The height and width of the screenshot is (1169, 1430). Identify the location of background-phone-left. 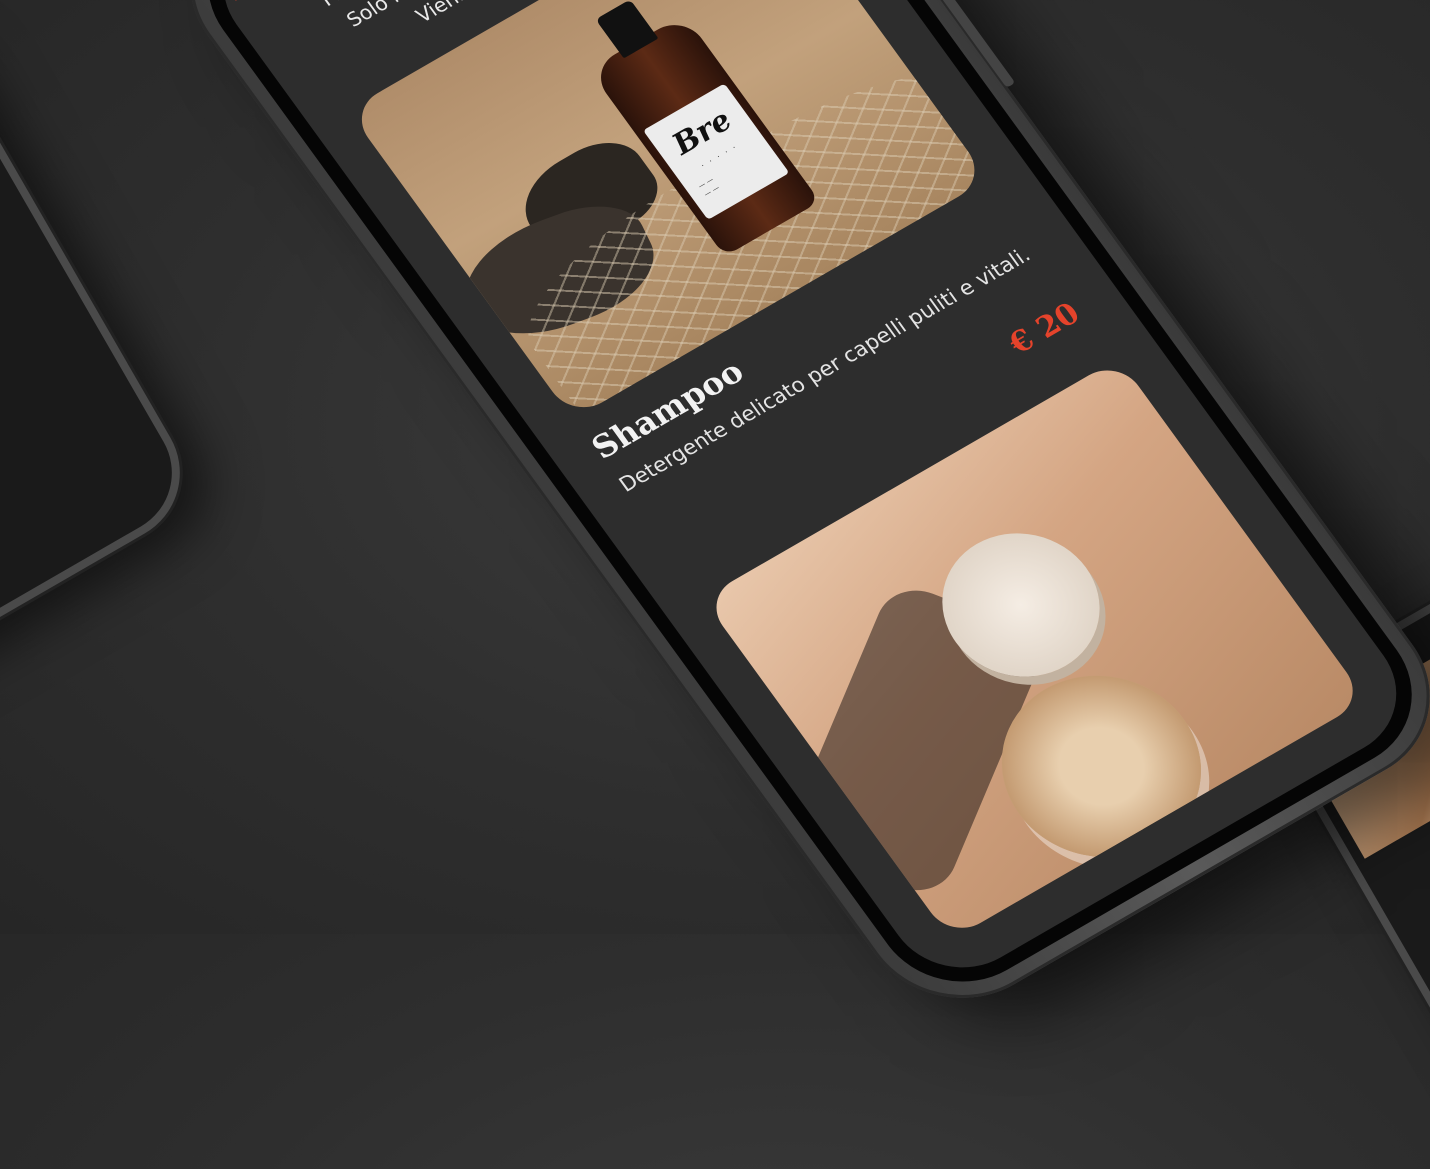
(103, 378).